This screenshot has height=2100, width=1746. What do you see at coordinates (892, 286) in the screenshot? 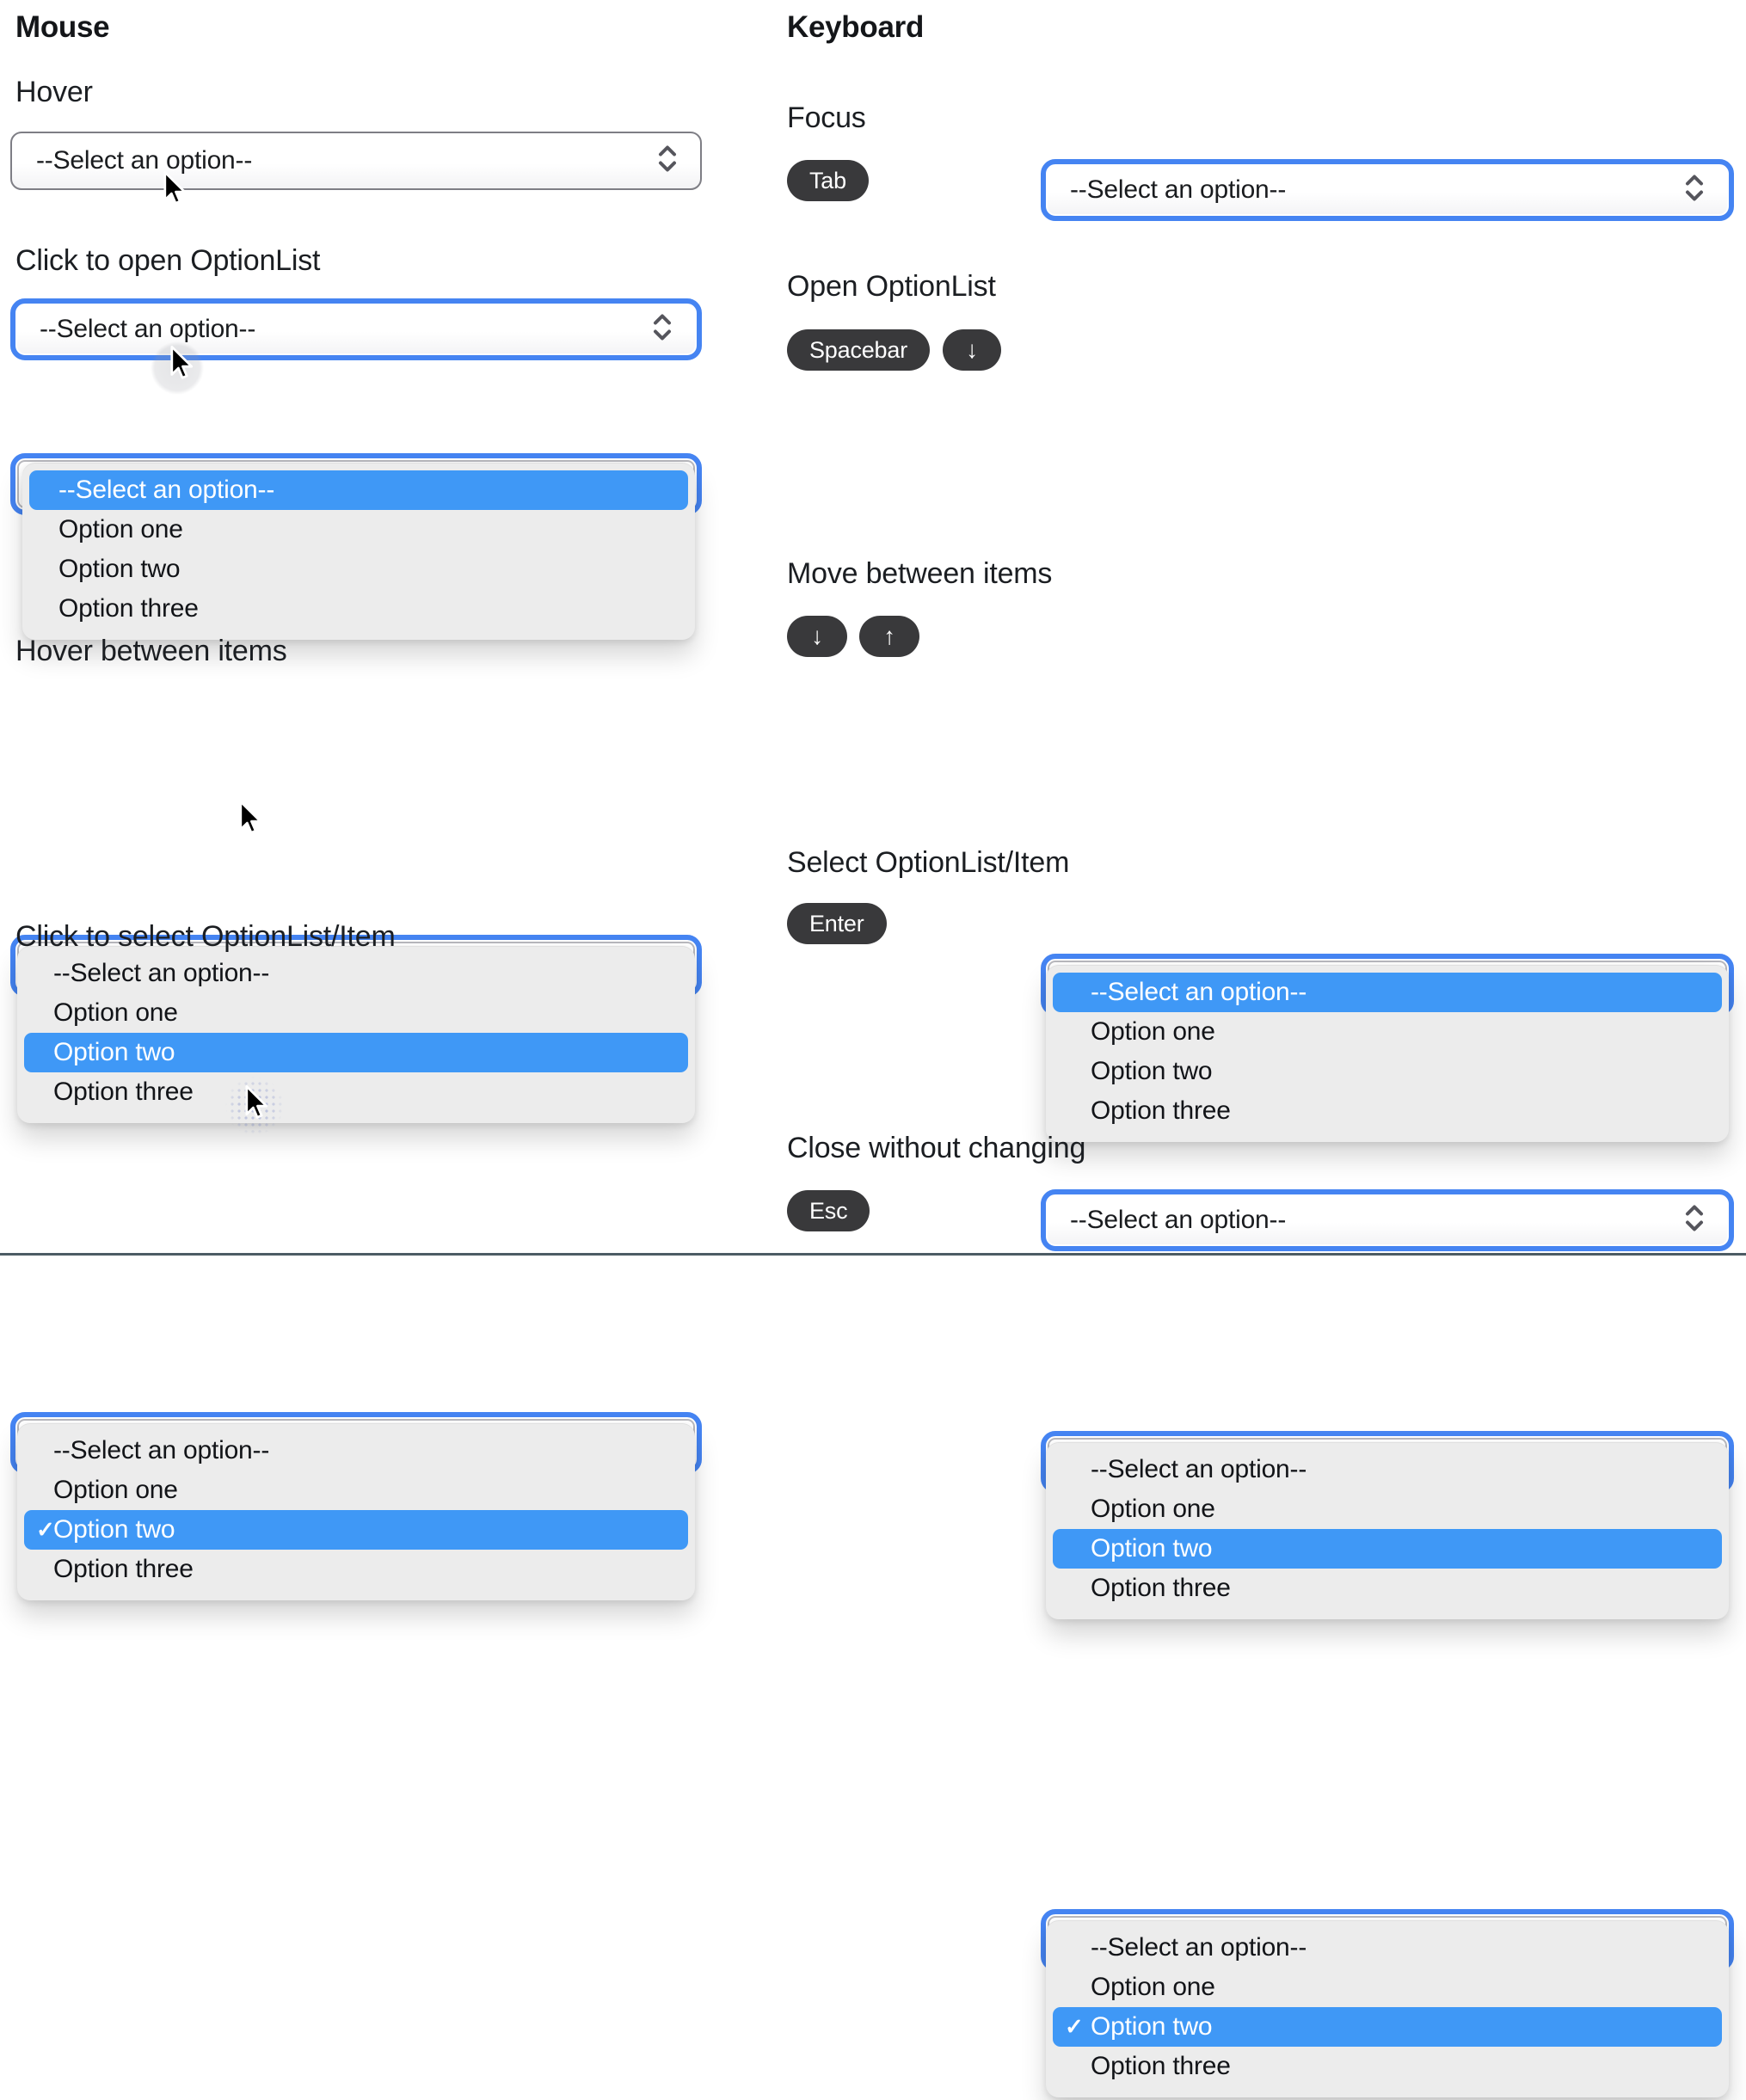
I see `open-optionlist-heading: Open OptionList` at bounding box center [892, 286].